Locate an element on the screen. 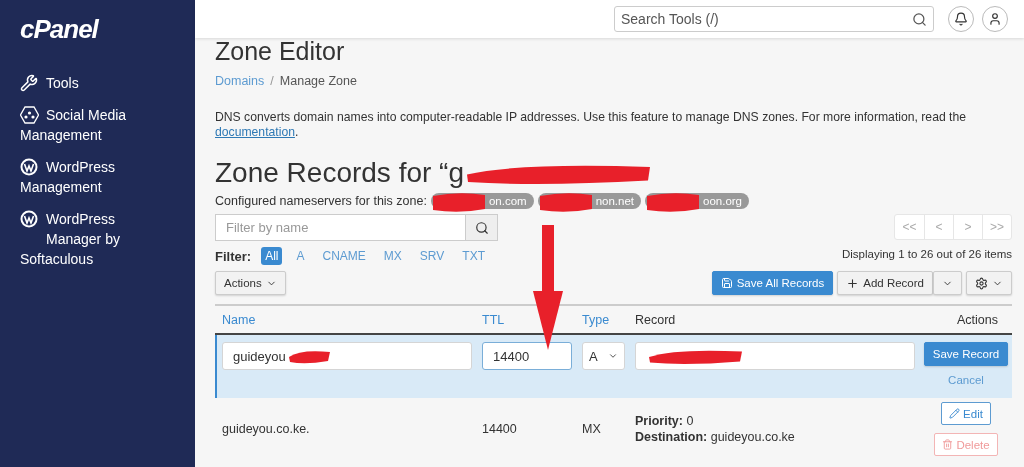 Image resolution: width=1024 pixels, height=467 pixels. sidebar-item: WordPress Manager by Softaculous is located at coordinates (107, 239).